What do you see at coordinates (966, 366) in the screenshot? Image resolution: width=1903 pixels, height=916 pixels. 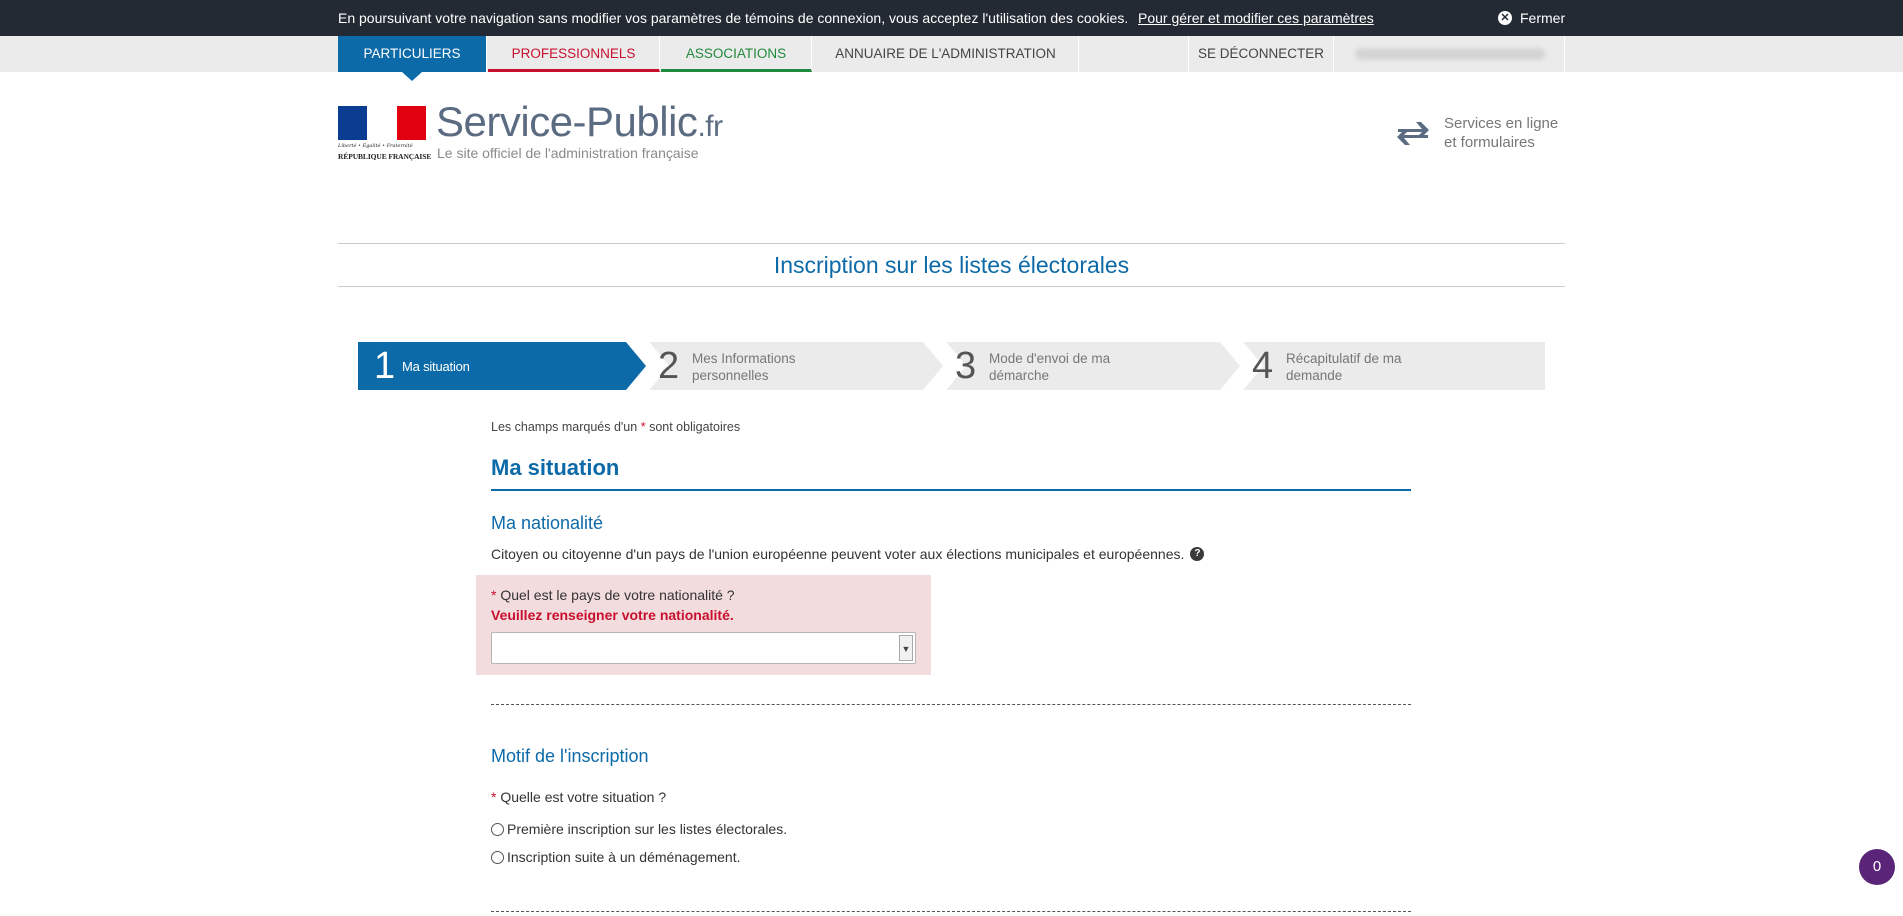 I see `step-3-number: 3` at bounding box center [966, 366].